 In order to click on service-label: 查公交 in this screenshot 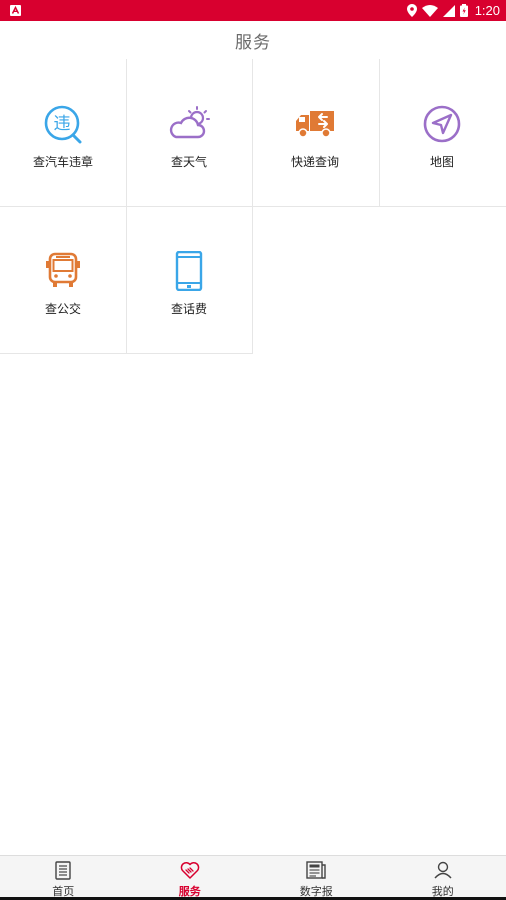, I will do `click(62, 309)`.